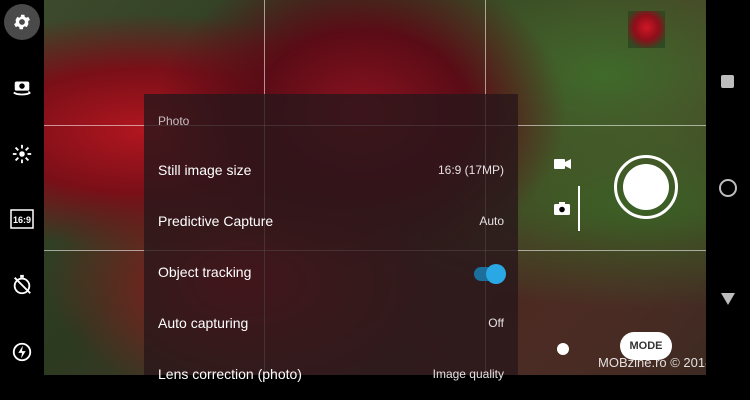 Image resolution: width=750 pixels, height=400 pixels. I want to click on zoom-handle, so click(563, 349).